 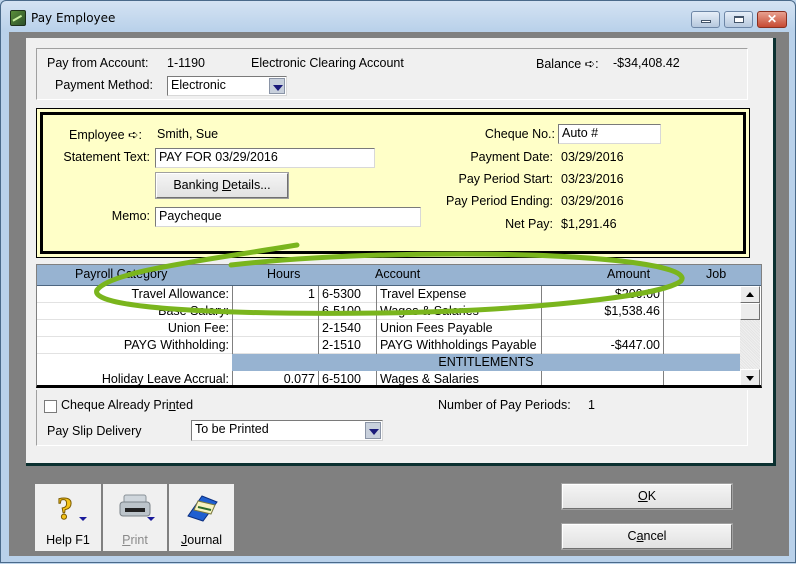 What do you see at coordinates (511, 157) in the screenshot?
I see `payment-date-label: Payment Date:` at bounding box center [511, 157].